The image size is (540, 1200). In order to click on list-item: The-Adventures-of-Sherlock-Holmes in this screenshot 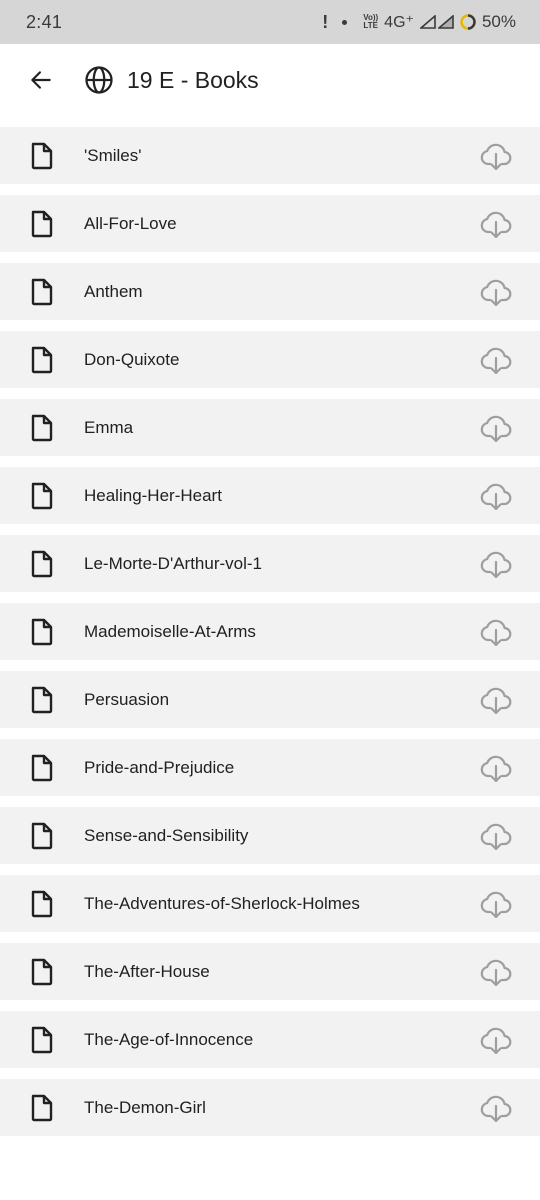, I will do `click(270, 903)`.